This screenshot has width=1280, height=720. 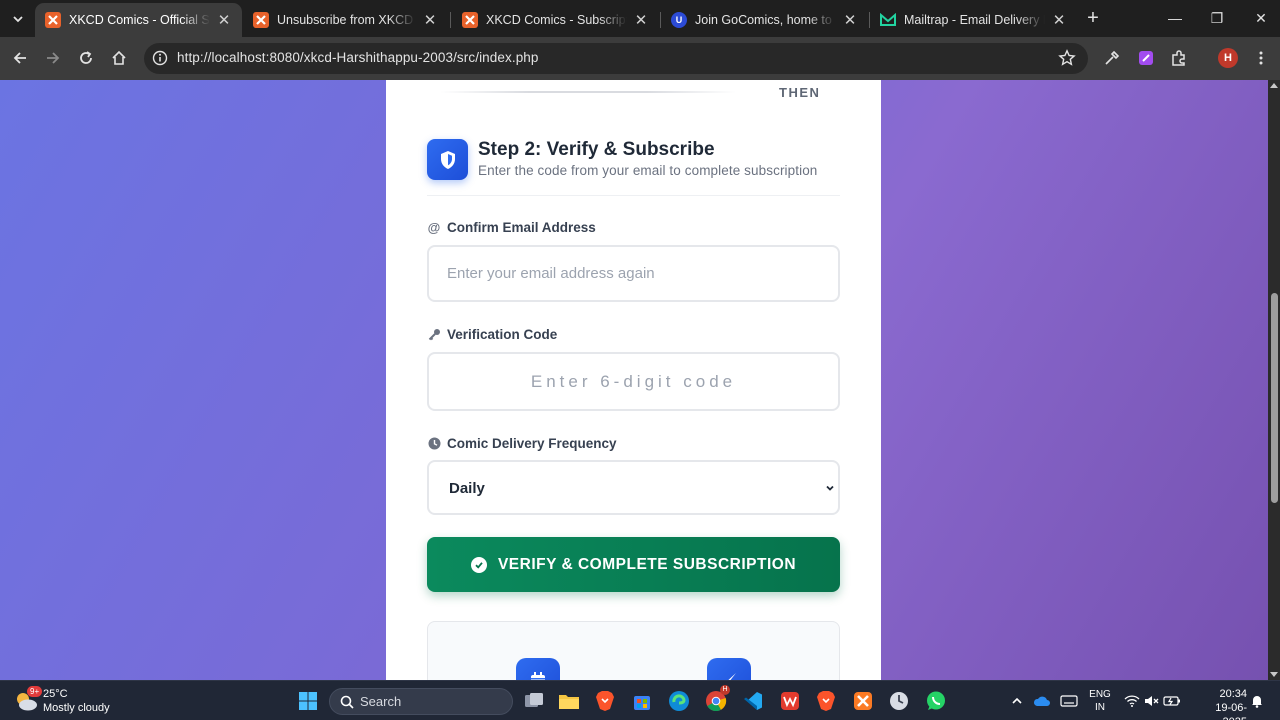 I want to click on show-hidden-icons-button, so click(x=1017, y=701).